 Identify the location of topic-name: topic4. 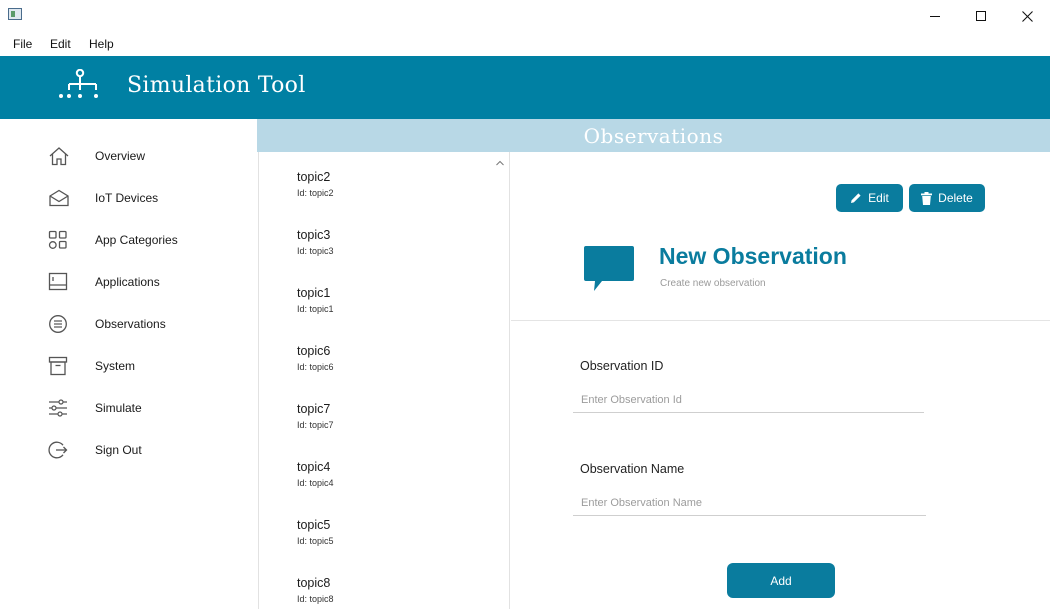
(314, 467).